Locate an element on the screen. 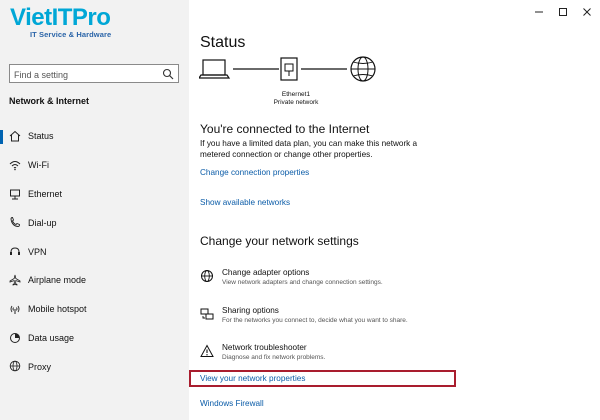 This screenshot has height=420, width=600. logo-text: VietITPro is located at coordinates (60, 18).